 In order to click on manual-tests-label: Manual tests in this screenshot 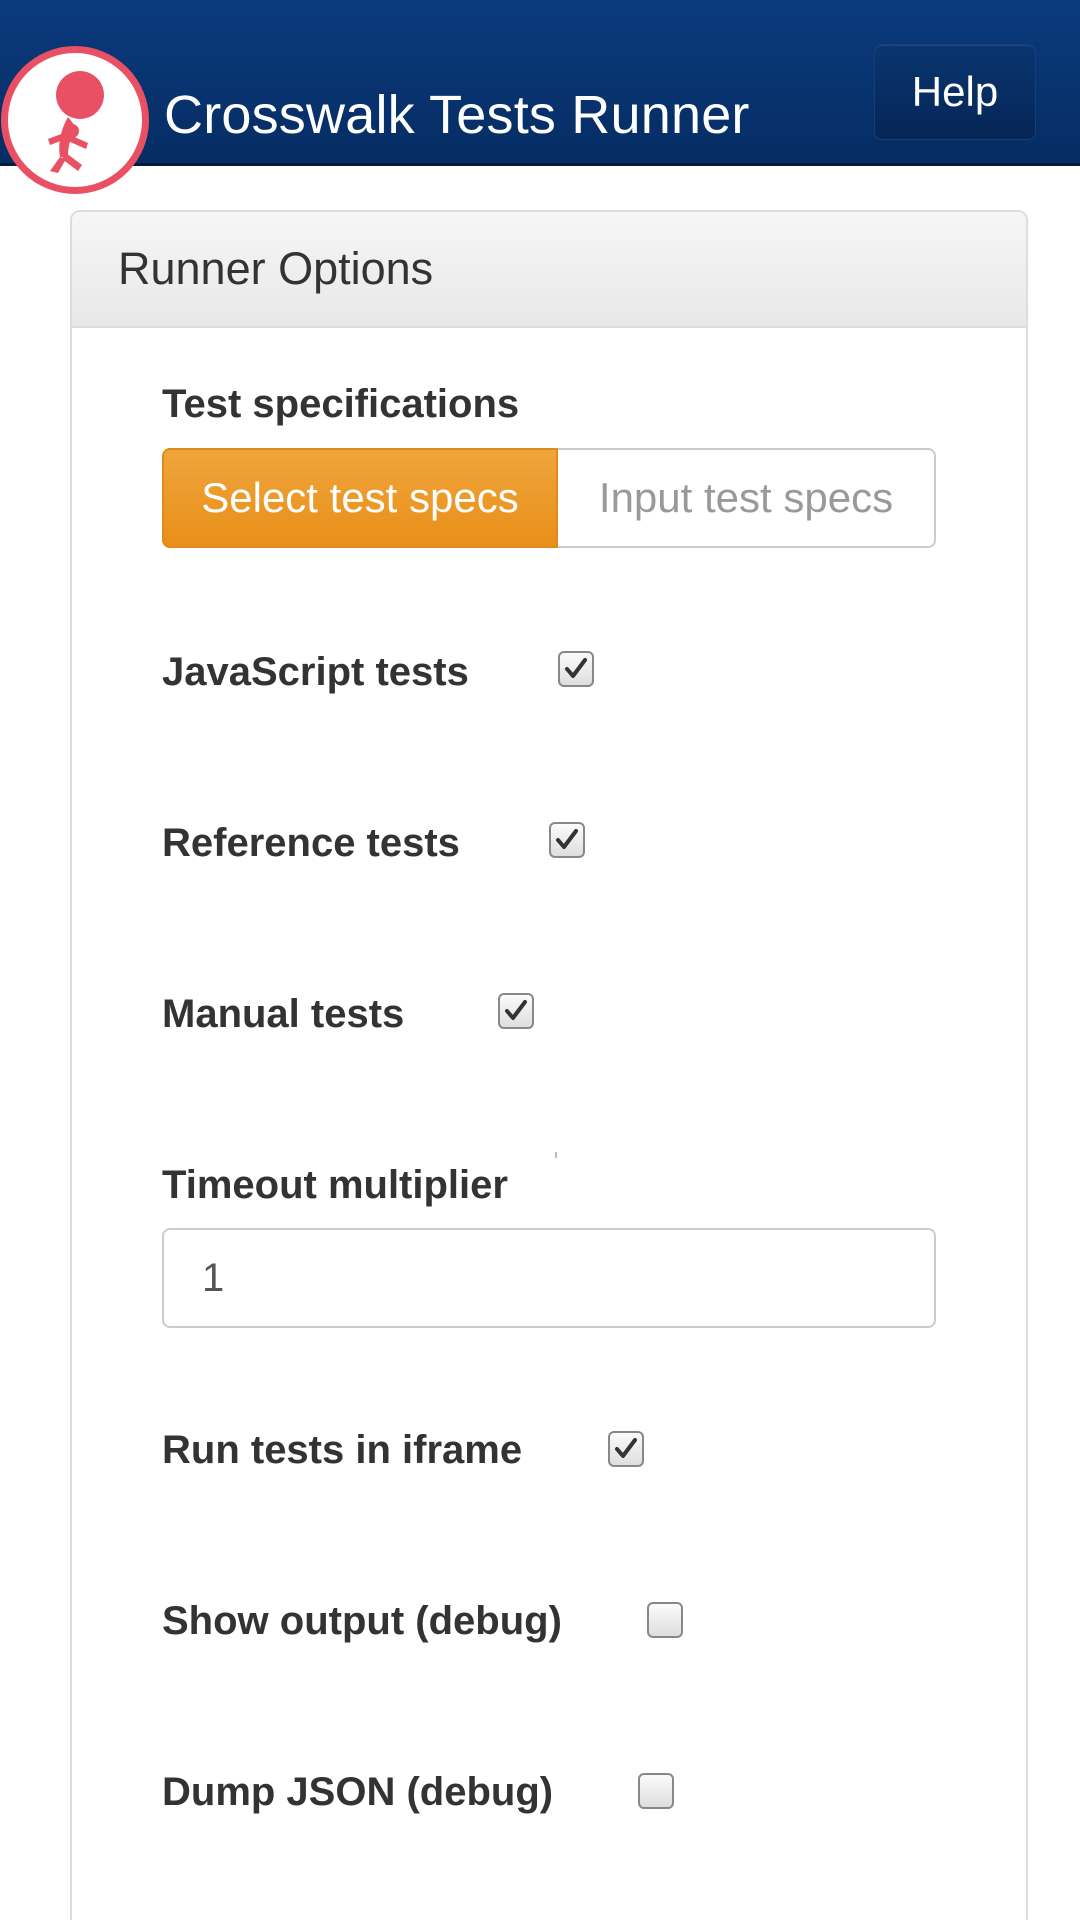, I will do `click(283, 1014)`.